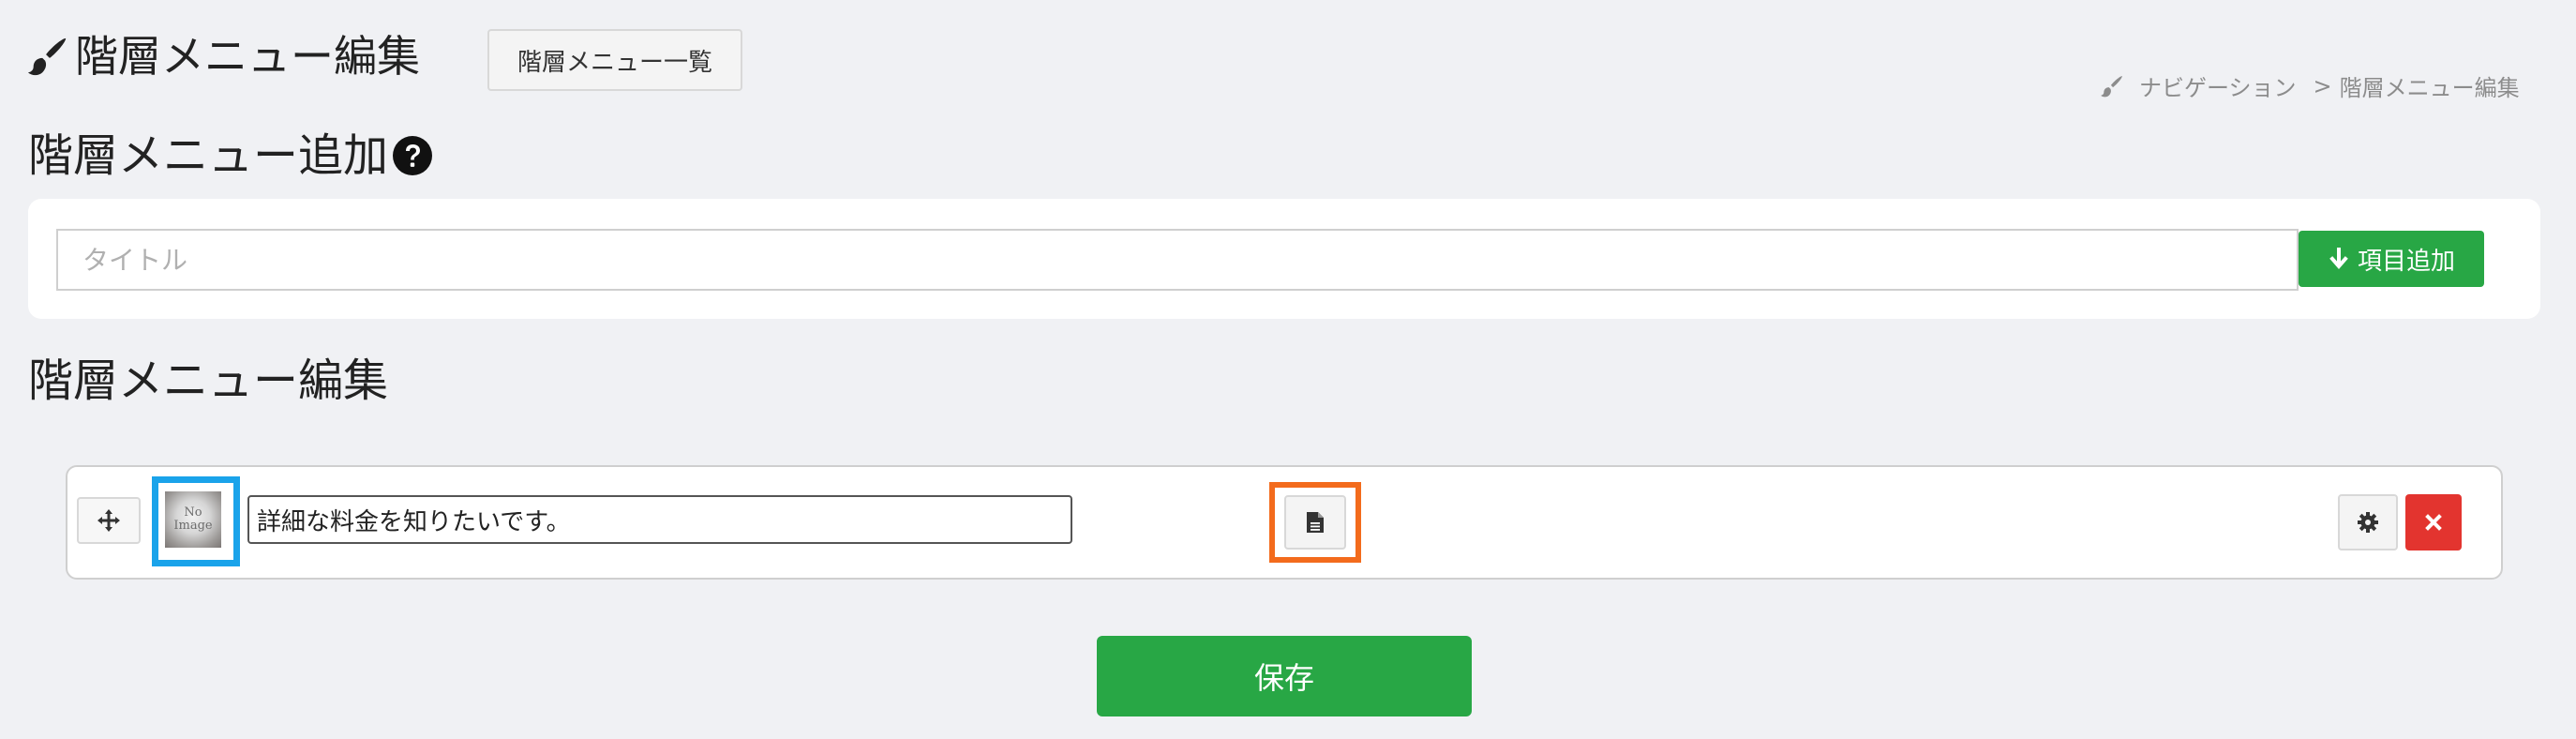 This screenshot has height=739, width=2576. Describe the element at coordinates (2218, 86) in the screenshot. I see `breadcrumb-navigation-link: ナビゲーション` at that location.